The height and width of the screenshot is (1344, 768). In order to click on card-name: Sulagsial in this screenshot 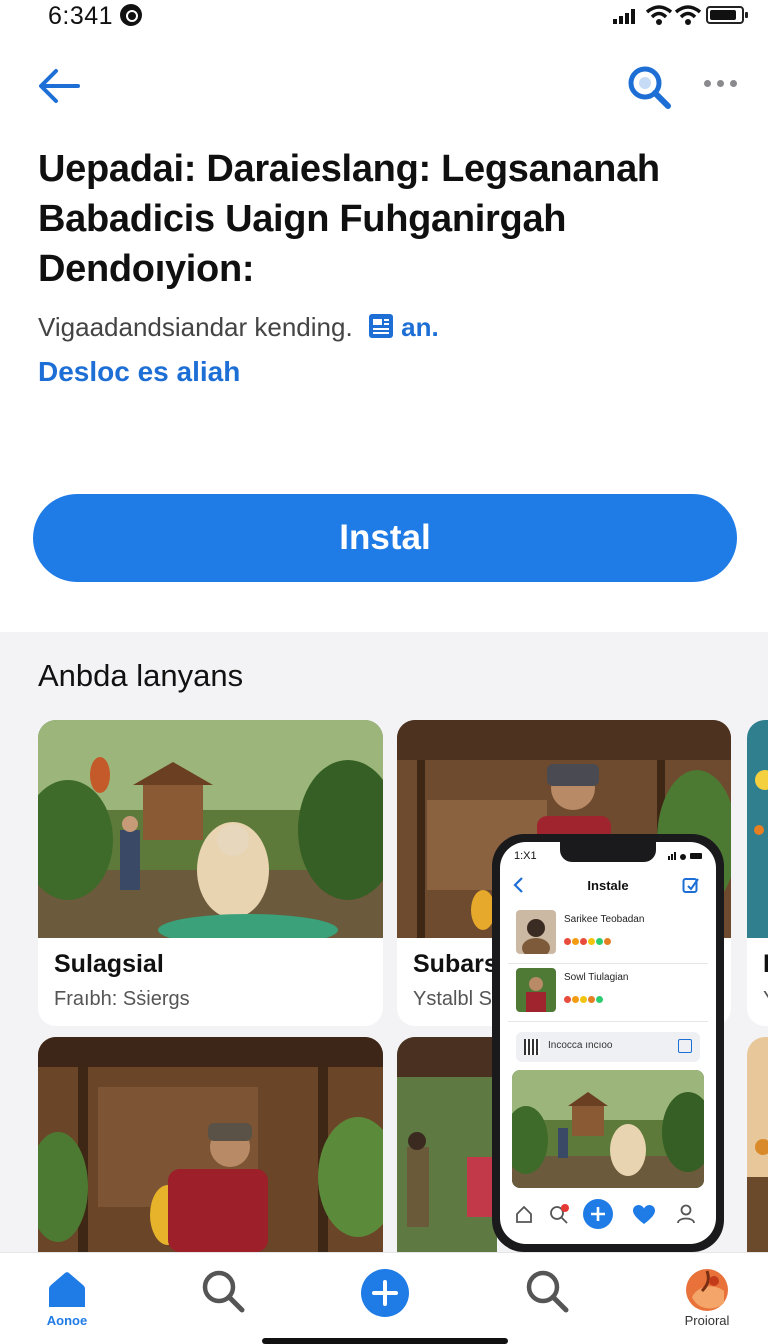, I will do `click(109, 964)`.